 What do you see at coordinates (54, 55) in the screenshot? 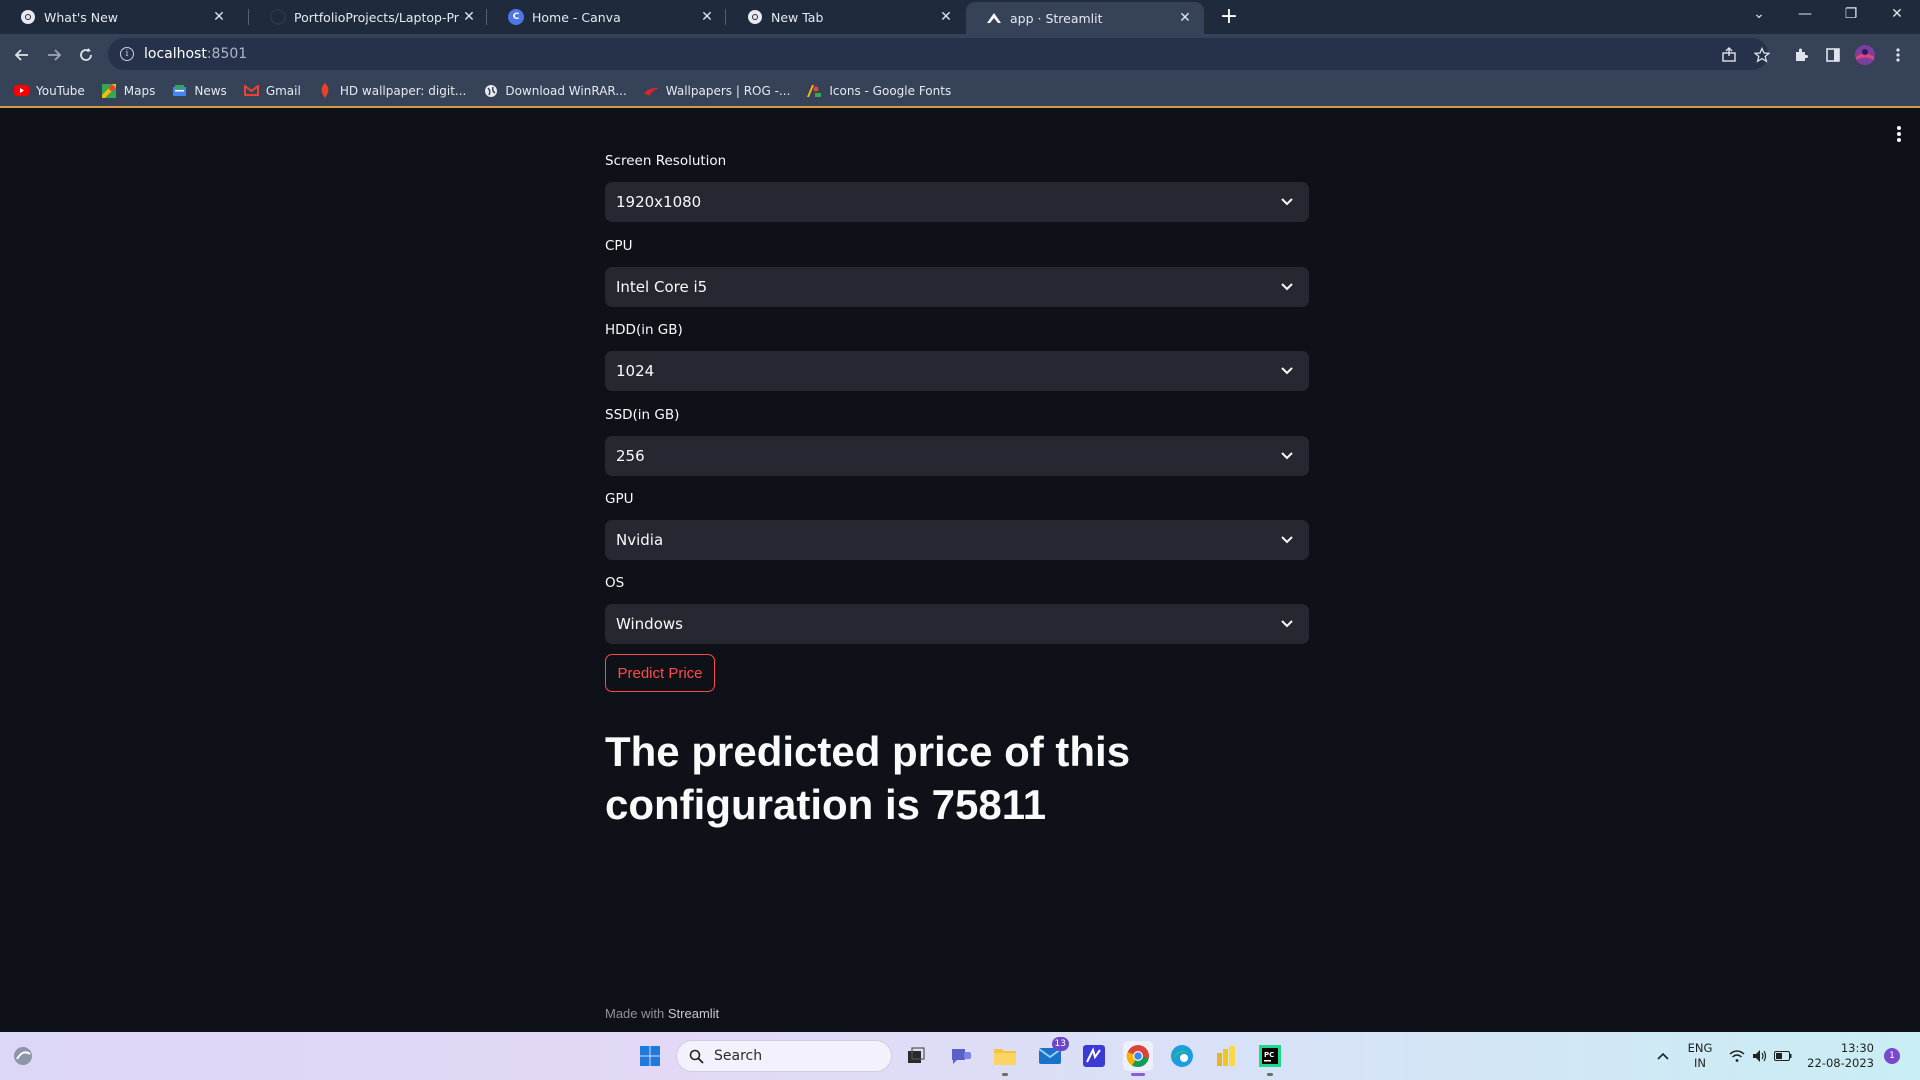
I see `forward-arrow-icon` at bounding box center [54, 55].